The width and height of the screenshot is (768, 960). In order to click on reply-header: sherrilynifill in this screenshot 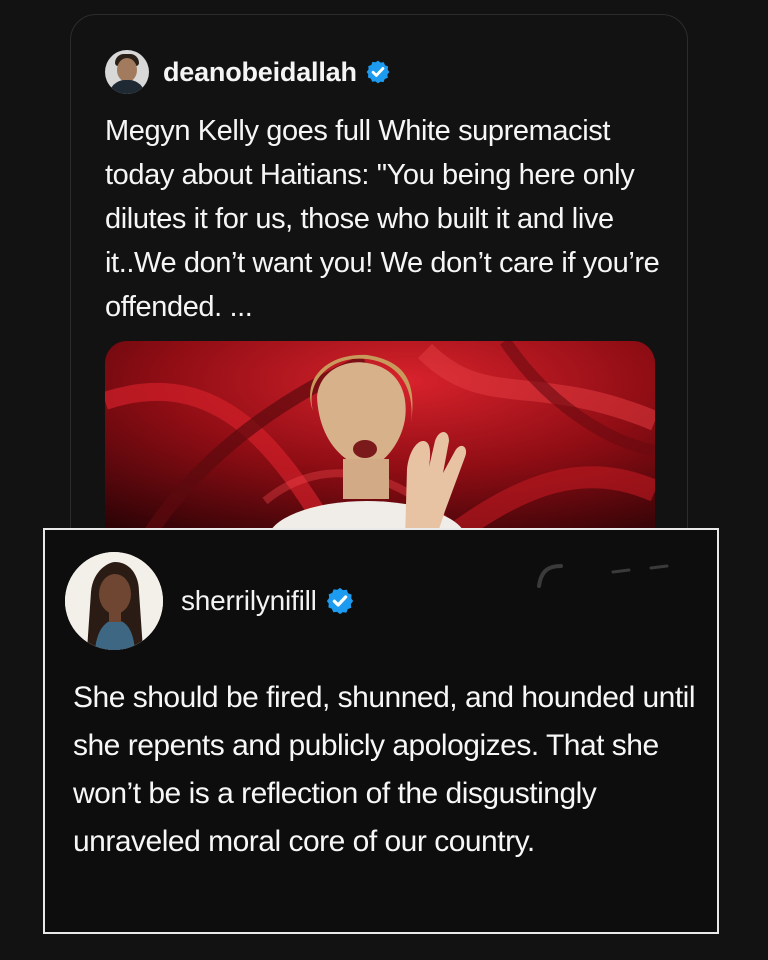, I will do `click(210, 601)`.